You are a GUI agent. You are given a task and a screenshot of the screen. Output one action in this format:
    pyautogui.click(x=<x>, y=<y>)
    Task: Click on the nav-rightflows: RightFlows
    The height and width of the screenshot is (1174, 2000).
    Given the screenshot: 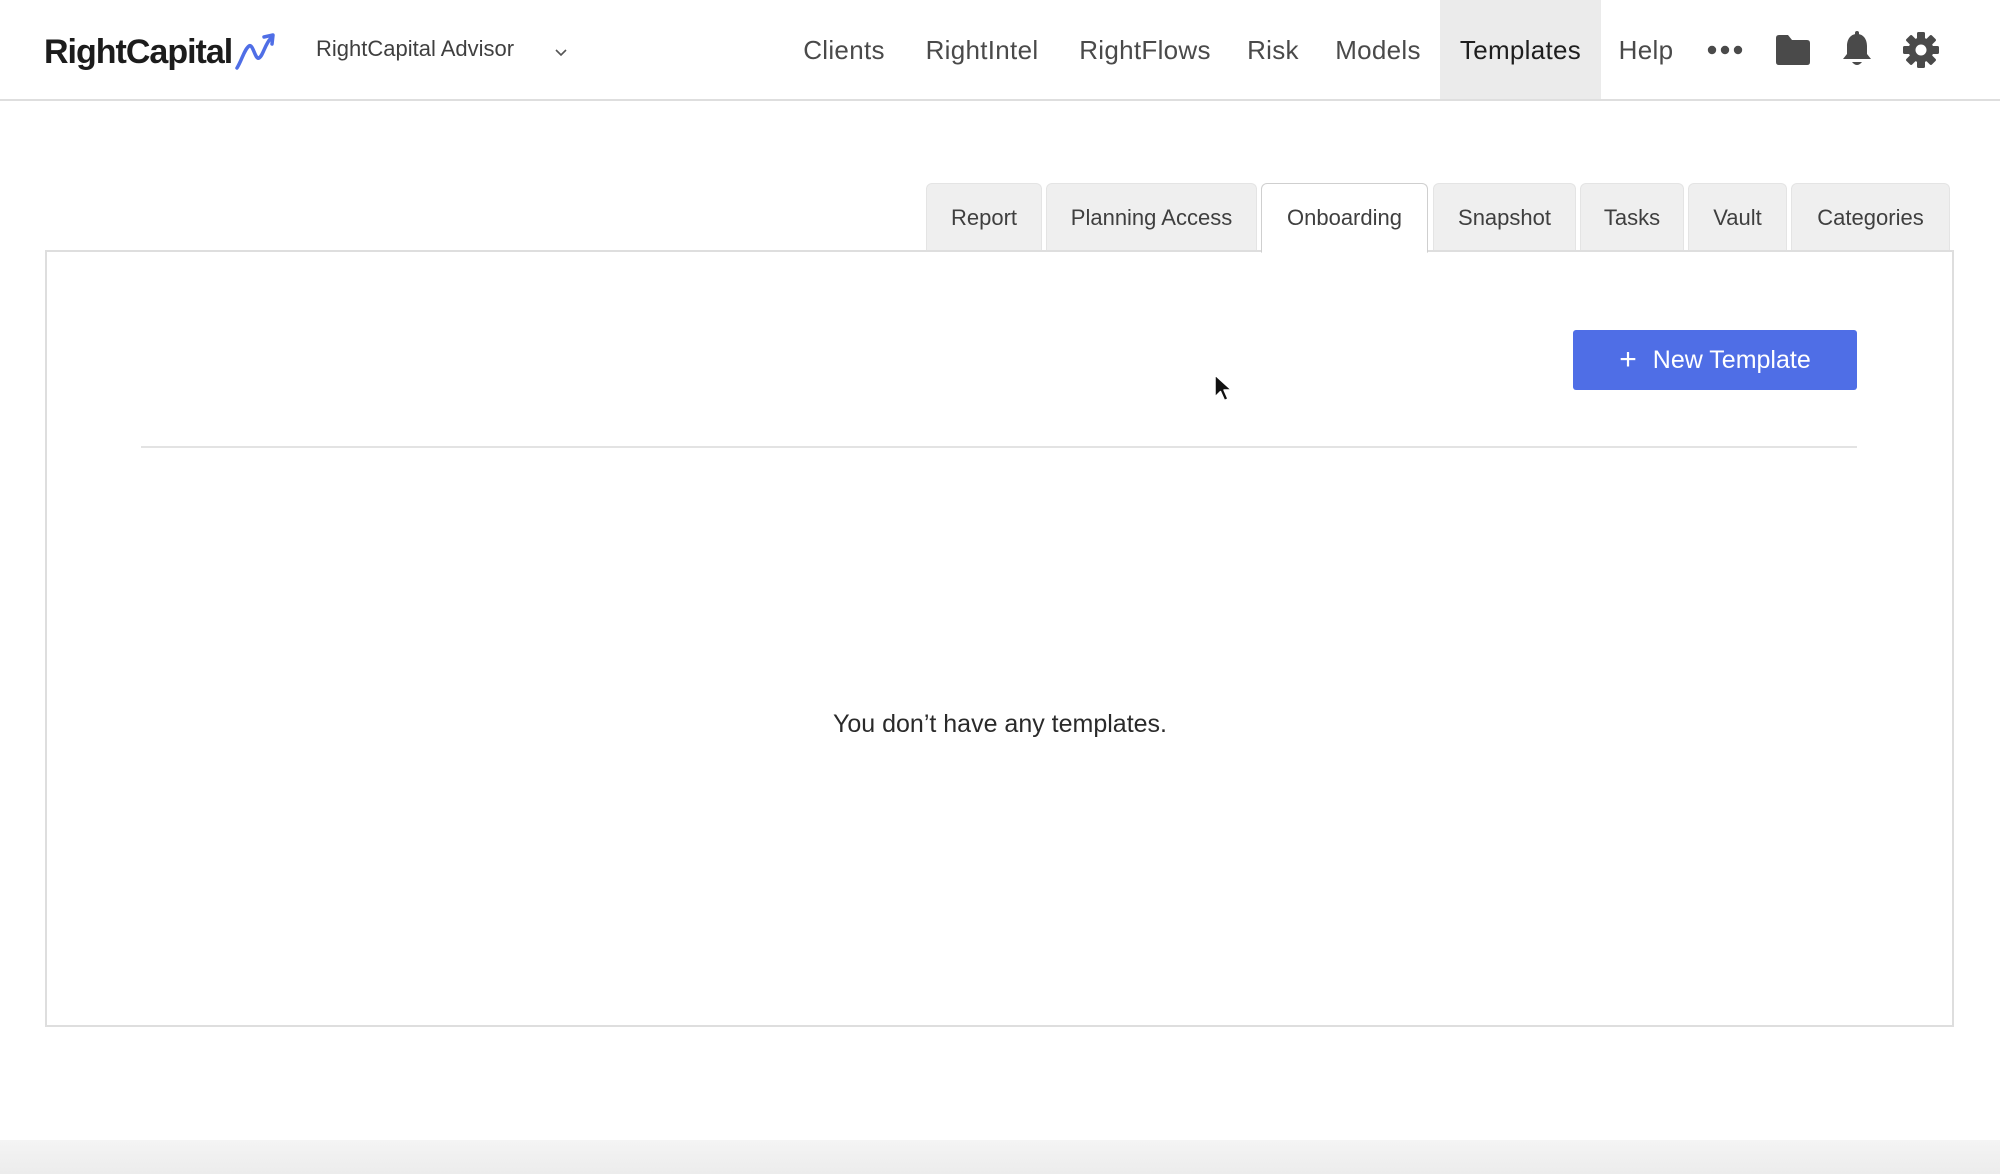 What is the action you would take?
    pyautogui.click(x=1145, y=49)
    